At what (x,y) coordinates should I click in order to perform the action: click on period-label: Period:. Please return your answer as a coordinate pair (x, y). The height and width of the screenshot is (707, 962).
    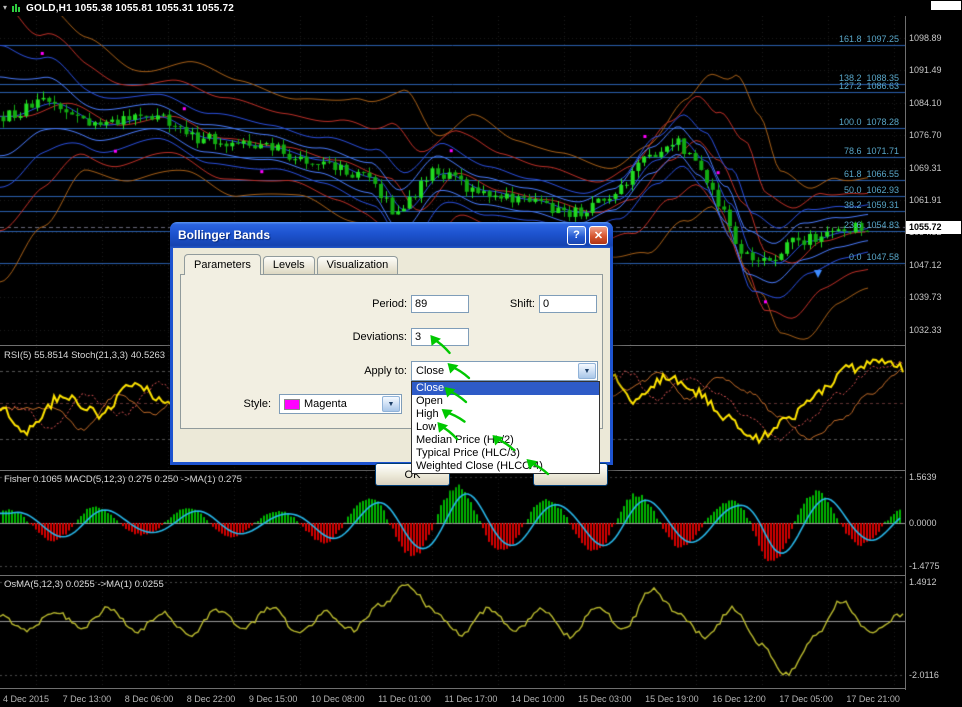
    Looking at the image, I should click on (389, 304).